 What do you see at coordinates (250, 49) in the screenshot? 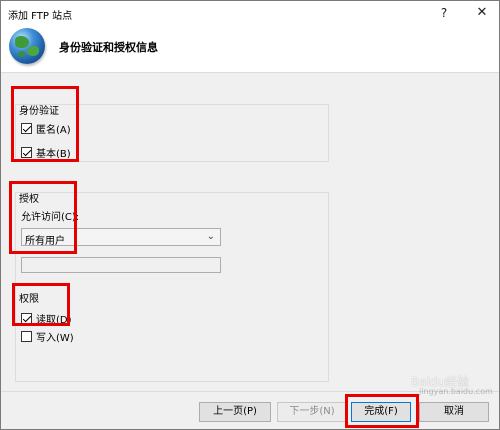
I see `wizard-header: 身份验证和授权信息` at bounding box center [250, 49].